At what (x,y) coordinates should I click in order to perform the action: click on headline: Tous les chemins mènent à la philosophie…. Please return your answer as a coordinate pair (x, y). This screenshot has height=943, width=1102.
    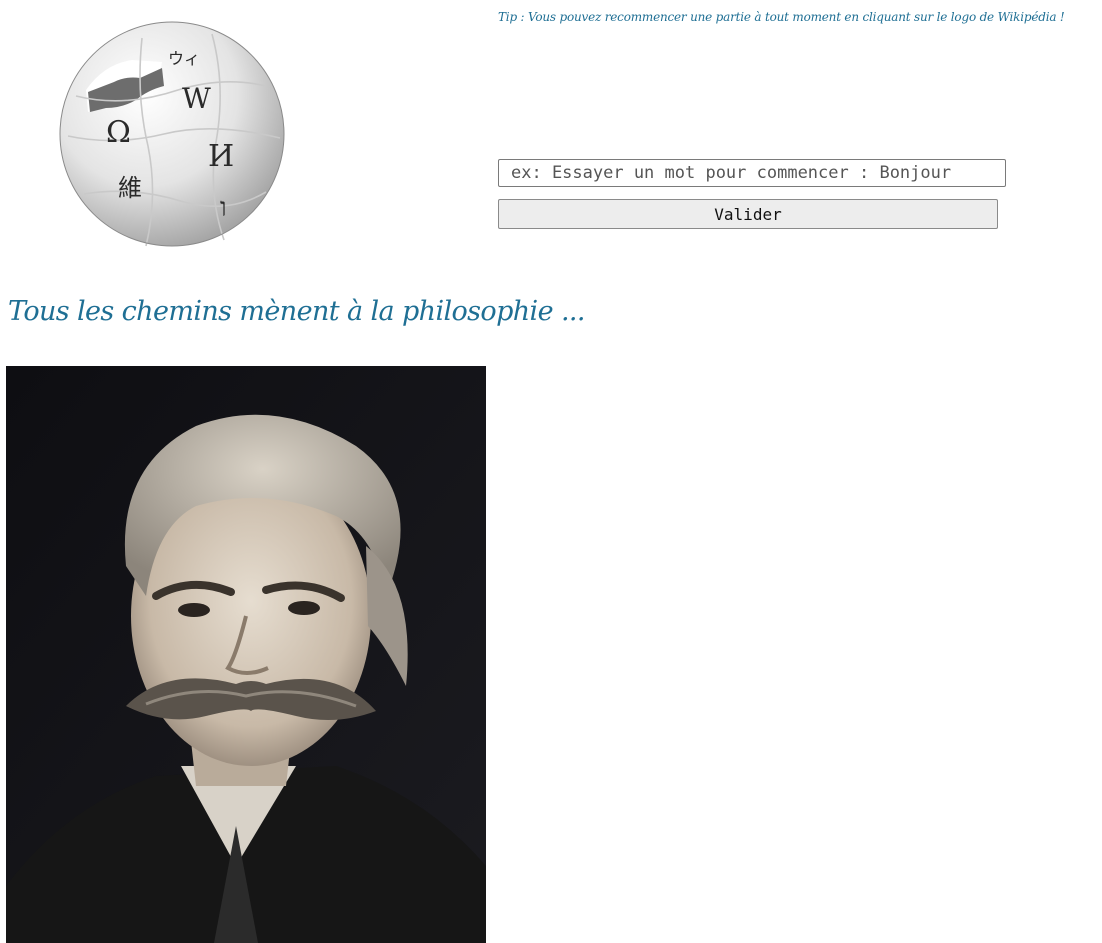
    Looking at the image, I should click on (297, 311).